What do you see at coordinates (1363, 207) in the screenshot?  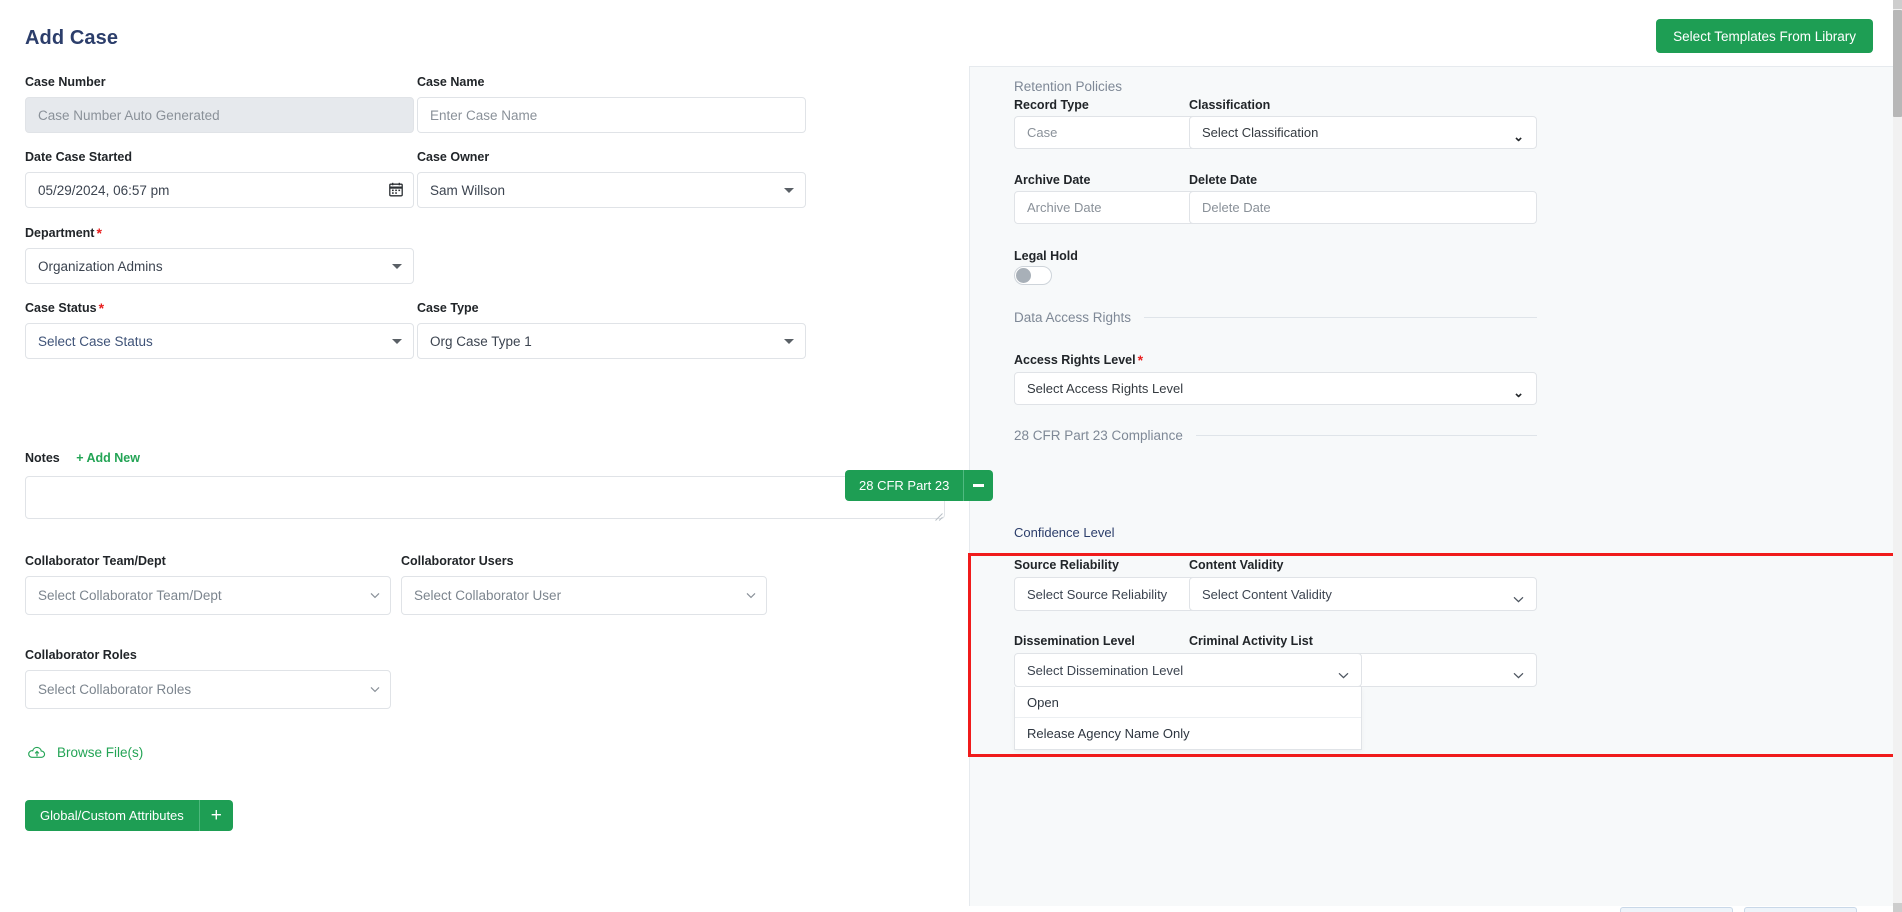 I see `delete-date-input: Delete Date` at bounding box center [1363, 207].